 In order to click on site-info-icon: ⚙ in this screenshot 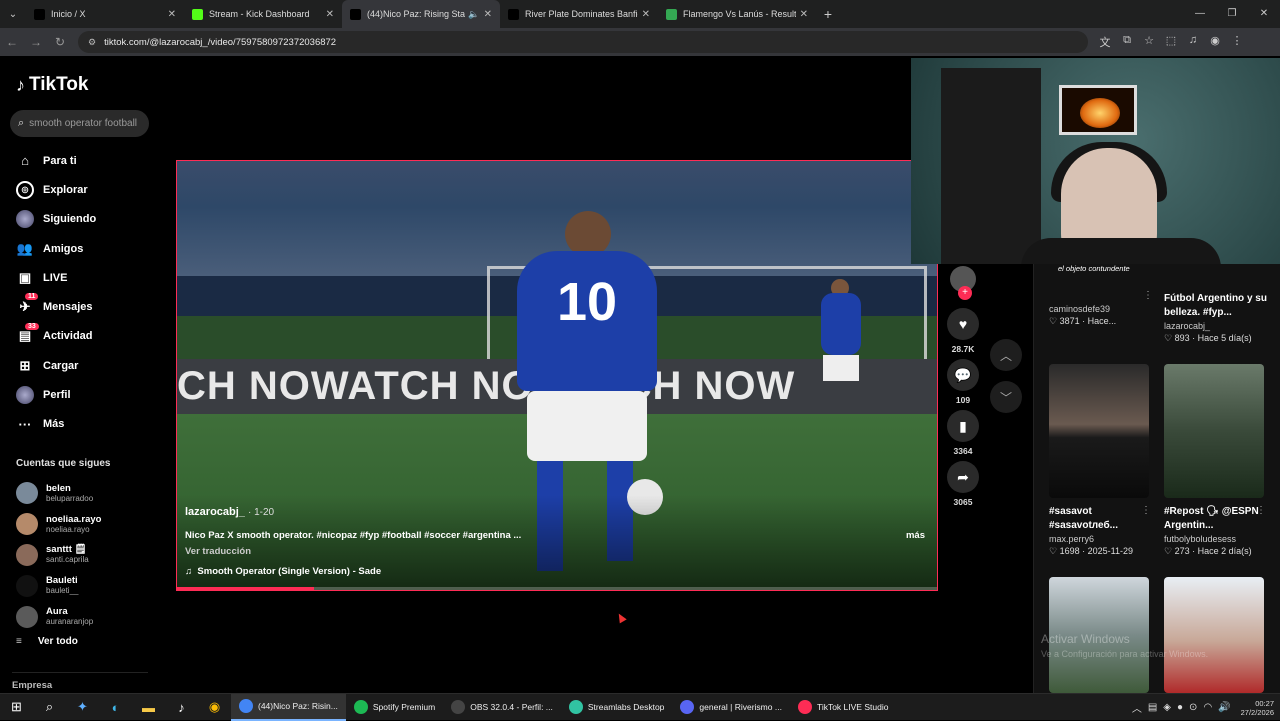, I will do `click(92, 42)`.